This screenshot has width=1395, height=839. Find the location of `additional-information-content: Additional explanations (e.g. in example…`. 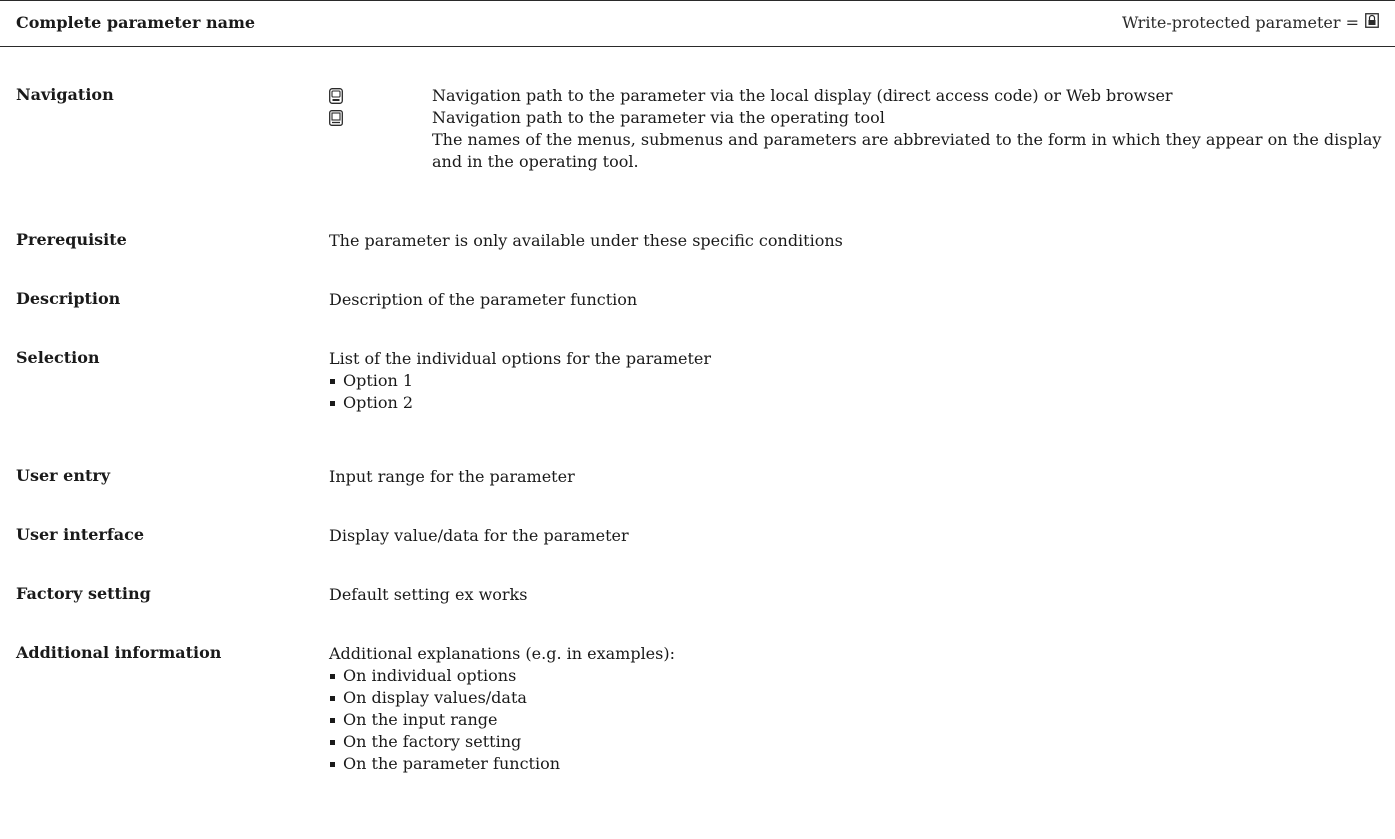

additional-information-content: Additional explanations (e.g. in example… is located at coordinates (854, 709).